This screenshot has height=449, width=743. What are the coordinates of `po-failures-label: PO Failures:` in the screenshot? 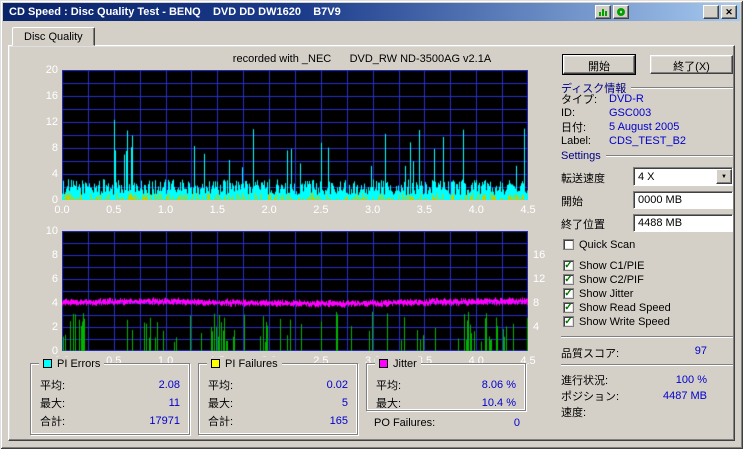 It's located at (405, 423).